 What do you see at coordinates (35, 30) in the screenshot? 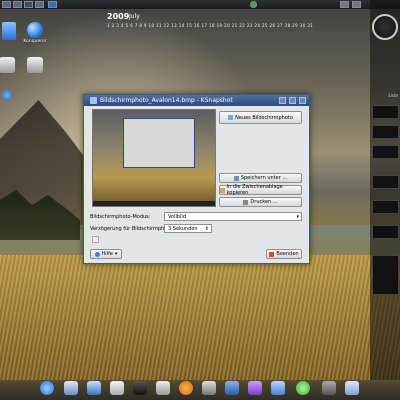
I see `konqueror-icon` at bounding box center [35, 30].